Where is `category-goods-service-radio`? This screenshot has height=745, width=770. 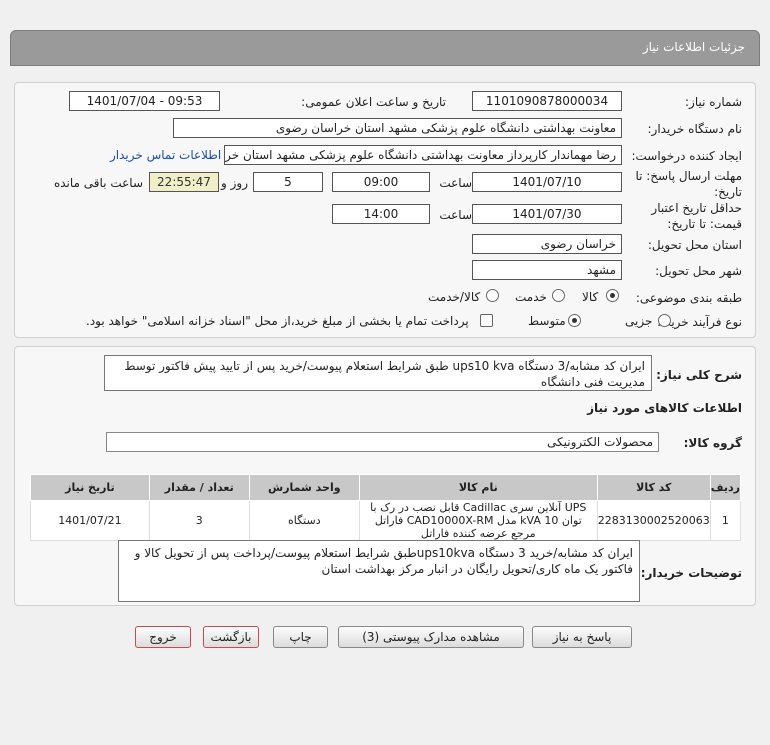 category-goods-service-radio is located at coordinates (492, 295).